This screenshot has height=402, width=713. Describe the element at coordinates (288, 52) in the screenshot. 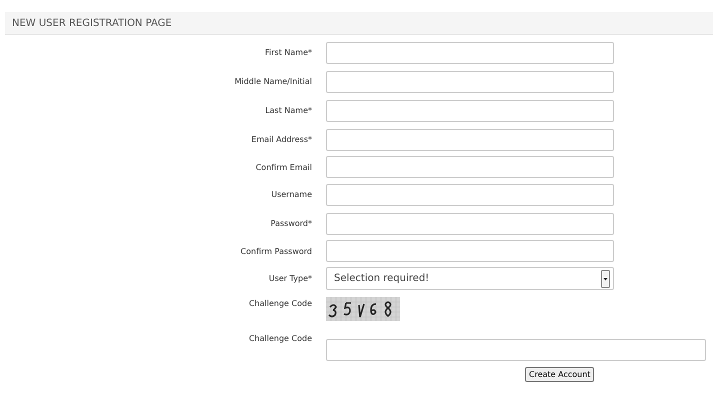

I see `field-label: First Name*` at that location.